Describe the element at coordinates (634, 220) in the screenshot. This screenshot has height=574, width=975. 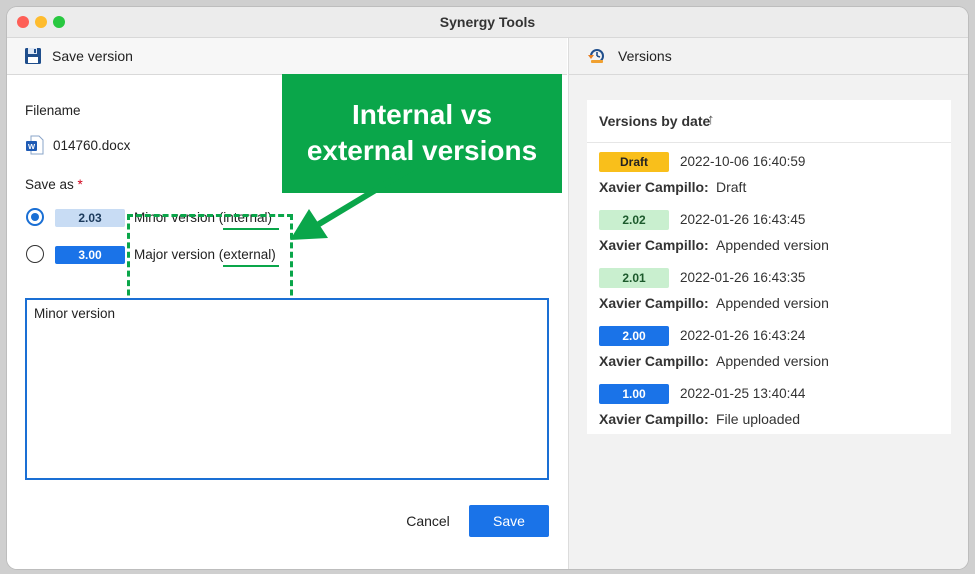
I see `version-badge: 2.02` at that location.